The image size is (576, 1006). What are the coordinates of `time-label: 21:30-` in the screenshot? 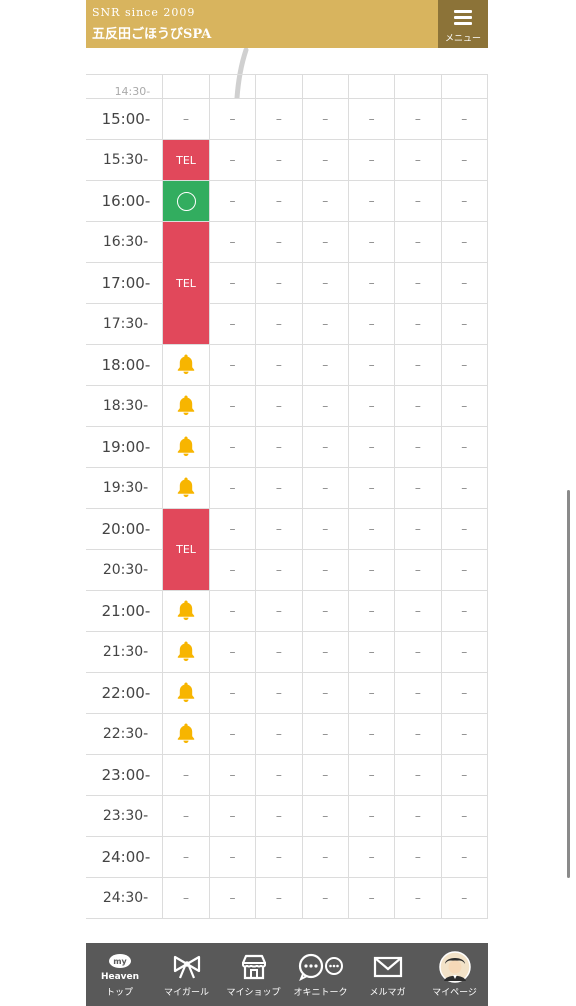 It's located at (125, 652).